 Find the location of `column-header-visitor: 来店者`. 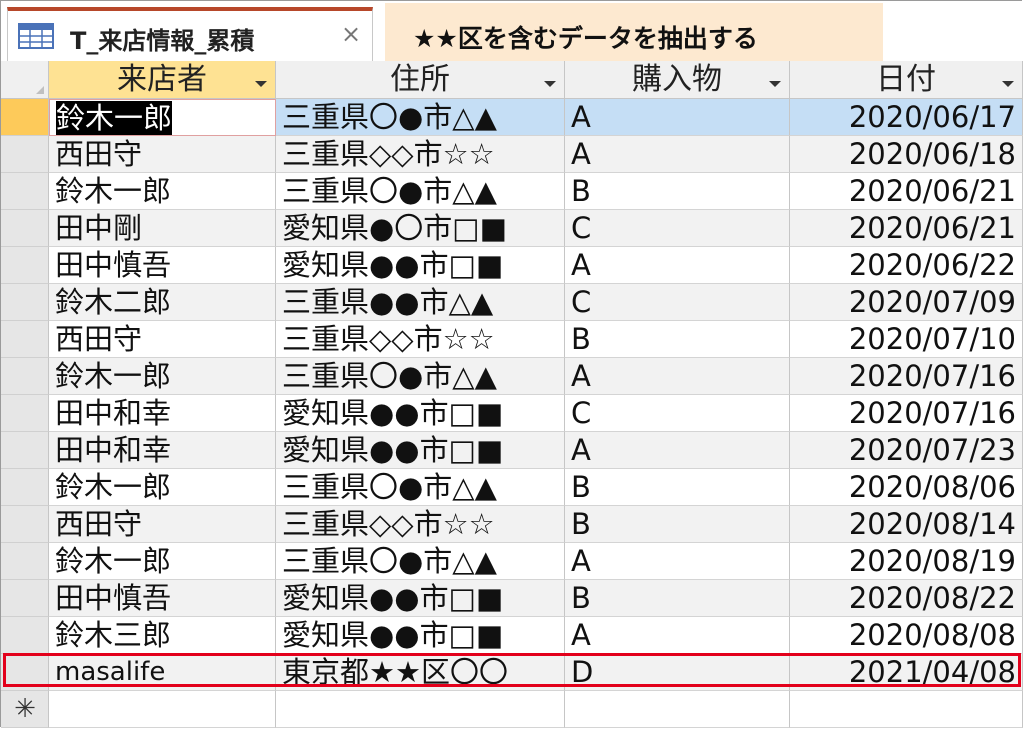

column-header-visitor: 来店者 is located at coordinates (162, 80).